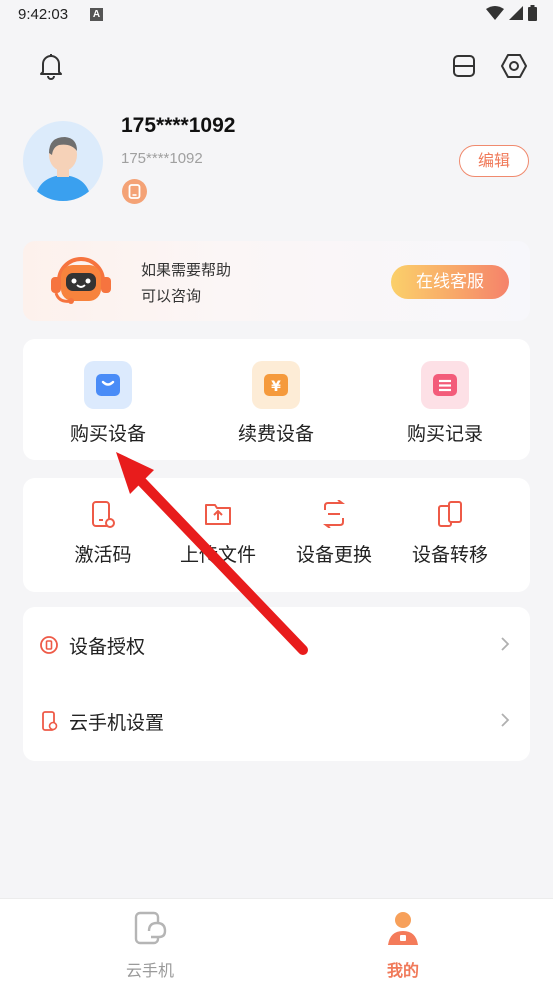  I want to click on upload-file-item: 上传文件, so click(218, 533).